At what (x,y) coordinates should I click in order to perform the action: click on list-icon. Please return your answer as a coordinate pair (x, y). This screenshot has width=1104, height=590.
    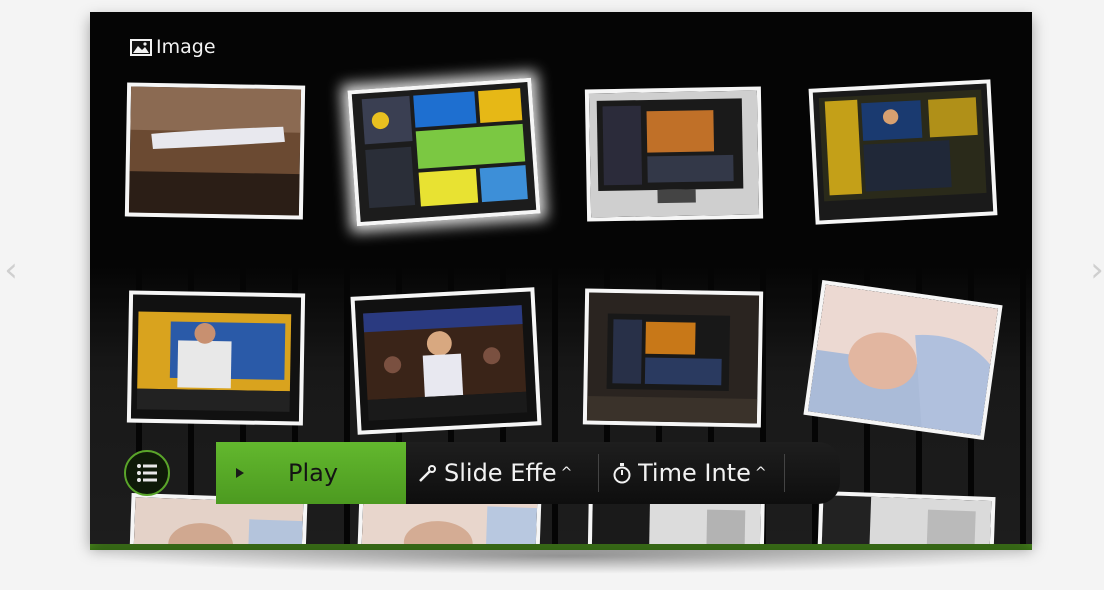
    Looking at the image, I should click on (147, 473).